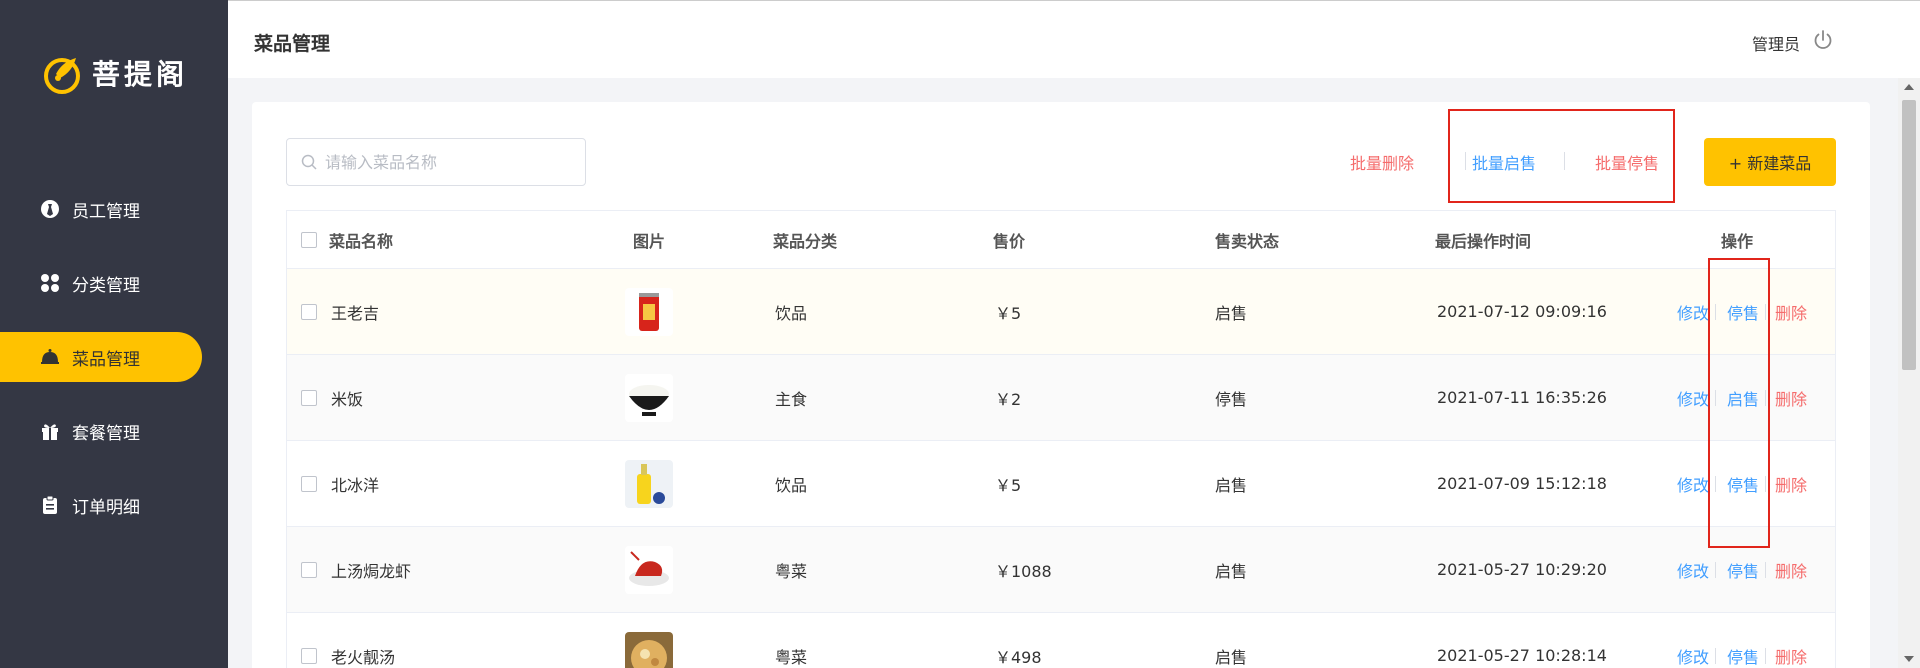 This screenshot has width=1920, height=668. What do you see at coordinates (363, 657) in the screenshot?
I see `dish-name: 老火靓汤` at bounding box center [363, 657].